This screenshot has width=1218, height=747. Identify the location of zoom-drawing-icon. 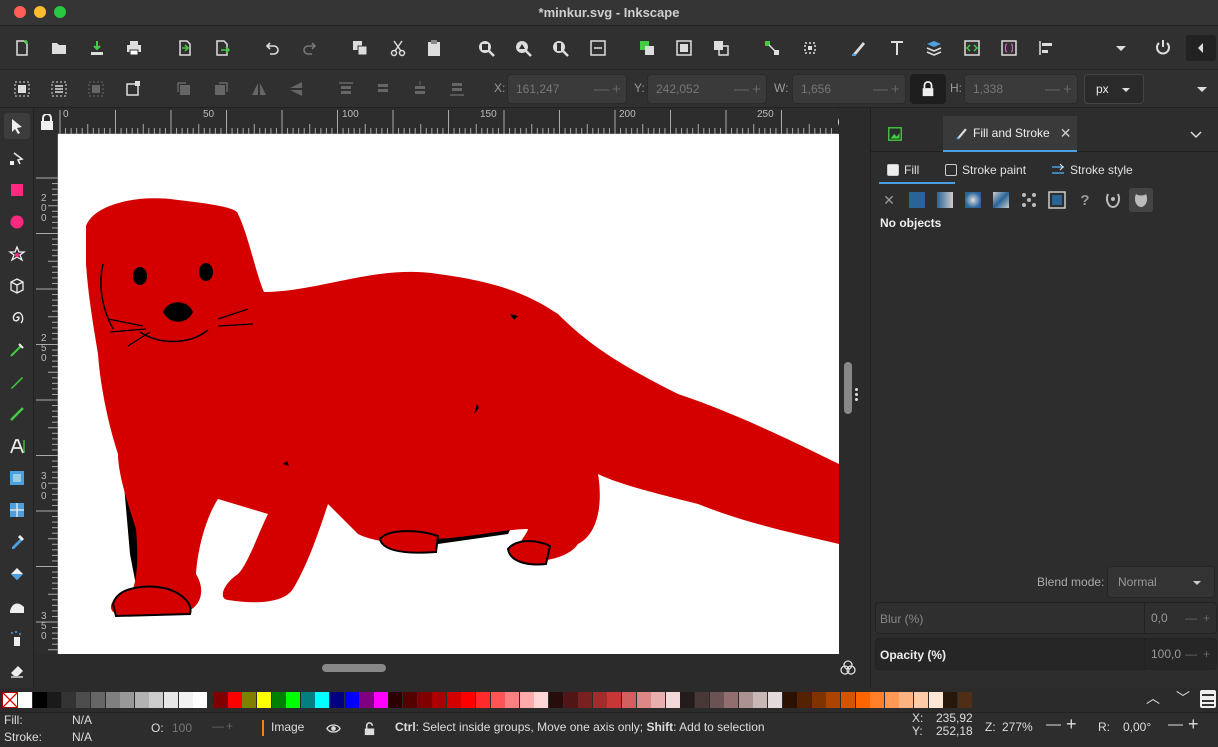
(523, 48).